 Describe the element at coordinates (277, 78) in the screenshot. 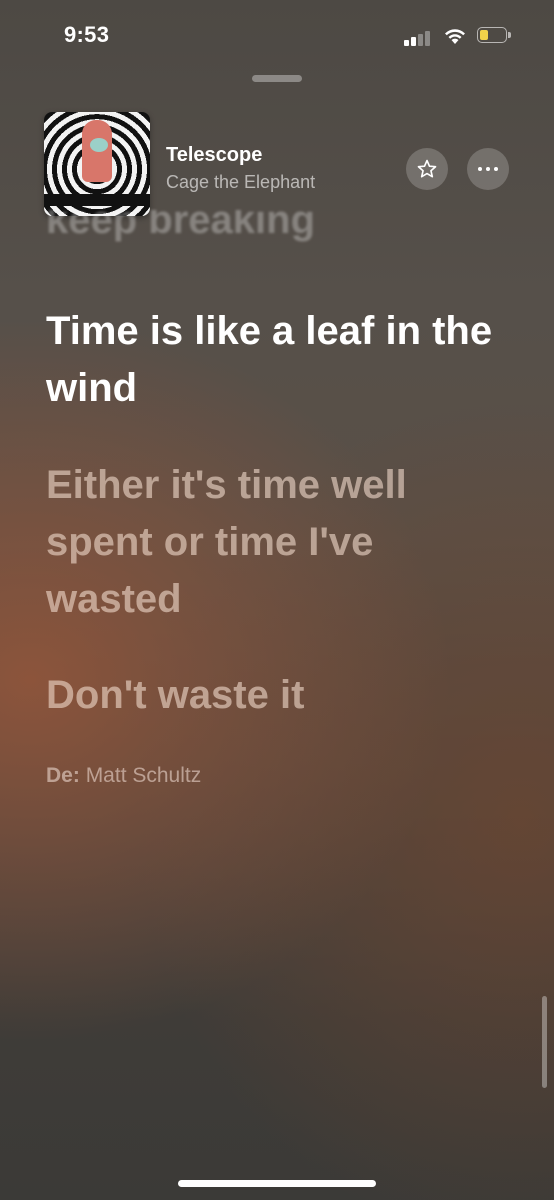

I see `sheet-grabber` at that location.